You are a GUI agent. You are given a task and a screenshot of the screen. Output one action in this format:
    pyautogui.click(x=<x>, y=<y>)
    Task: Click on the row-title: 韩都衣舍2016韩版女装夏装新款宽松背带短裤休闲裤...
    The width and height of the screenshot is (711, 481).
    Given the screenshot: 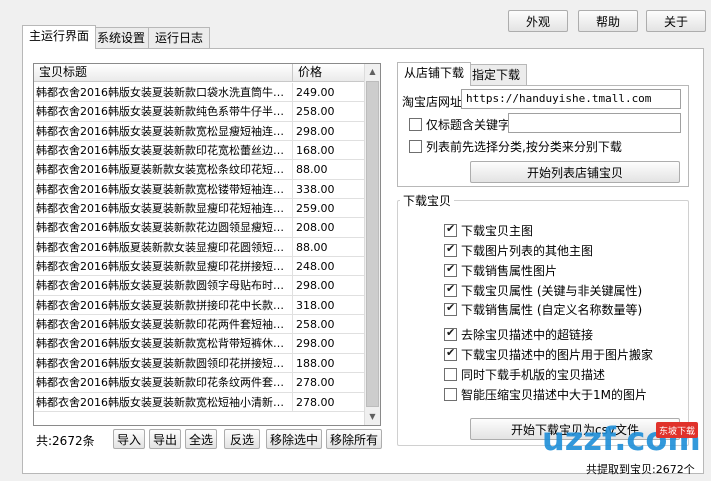 What is the action you would take?
    pyautogui.click(x=164, y=344)
    